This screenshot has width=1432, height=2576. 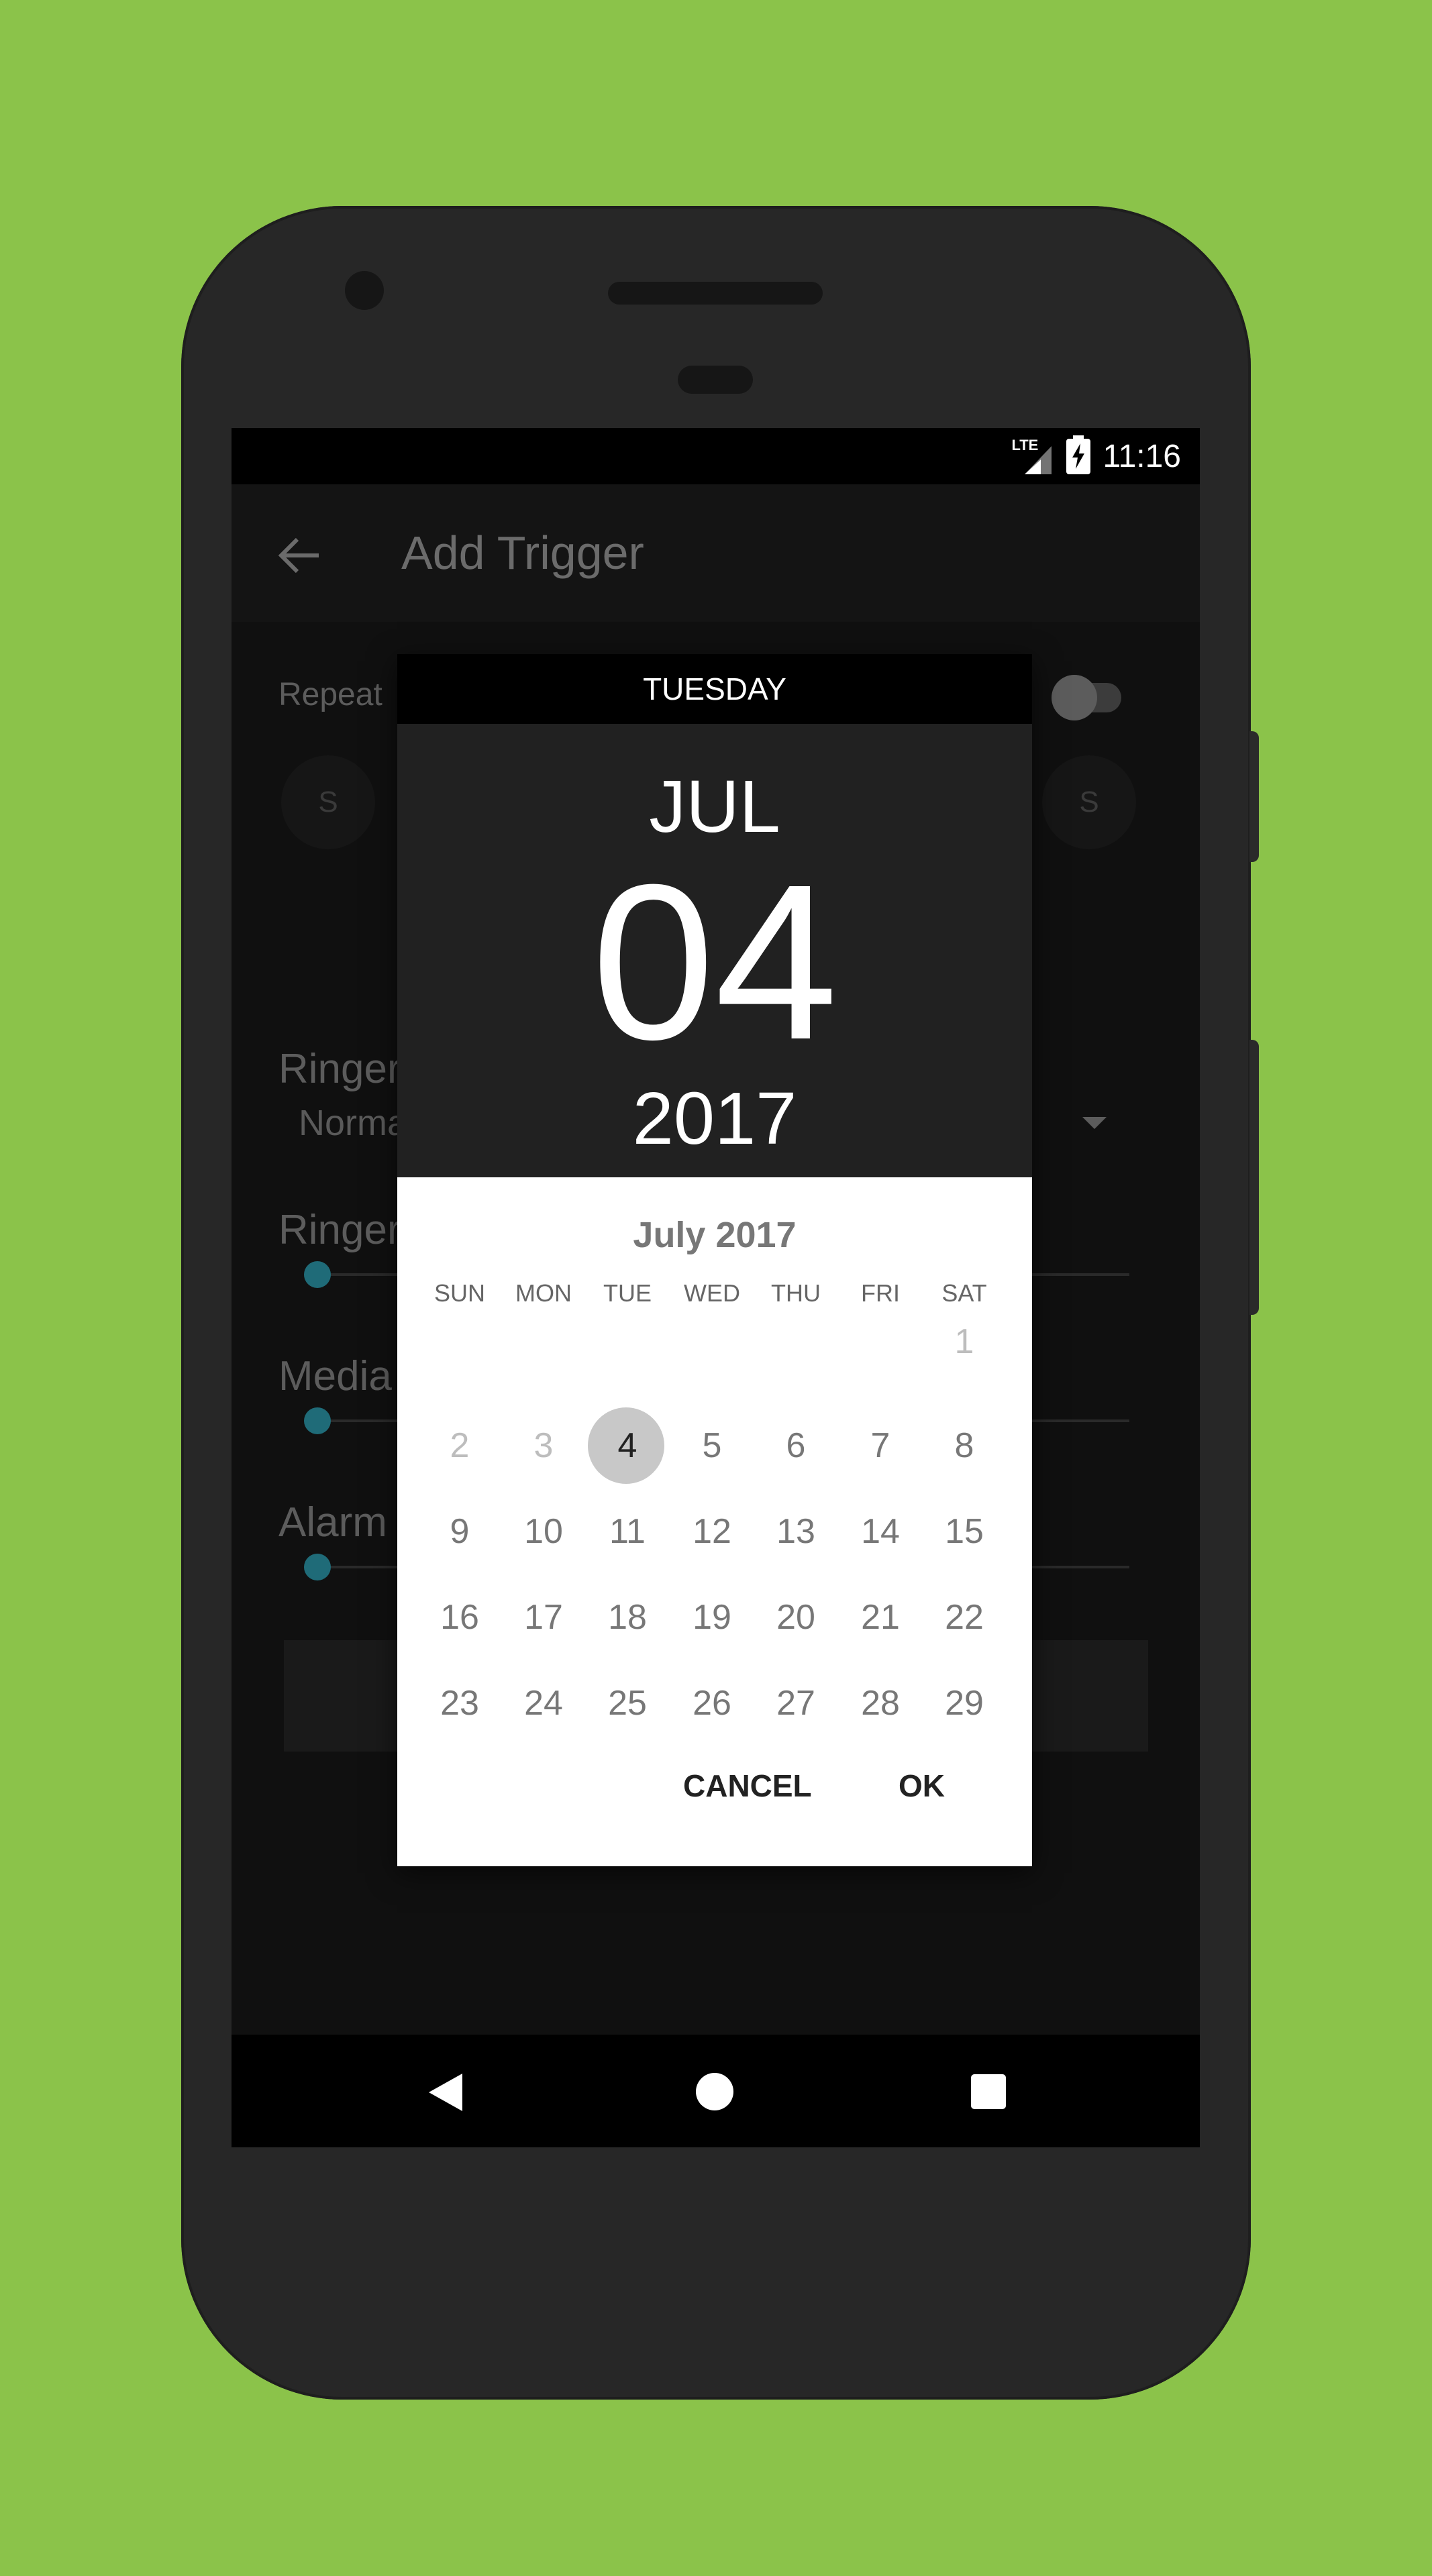 What do you see at coordinates (1142, 456) in the screenshot?
I see `status-time: 11:16` at bounding box center [1142, 456].